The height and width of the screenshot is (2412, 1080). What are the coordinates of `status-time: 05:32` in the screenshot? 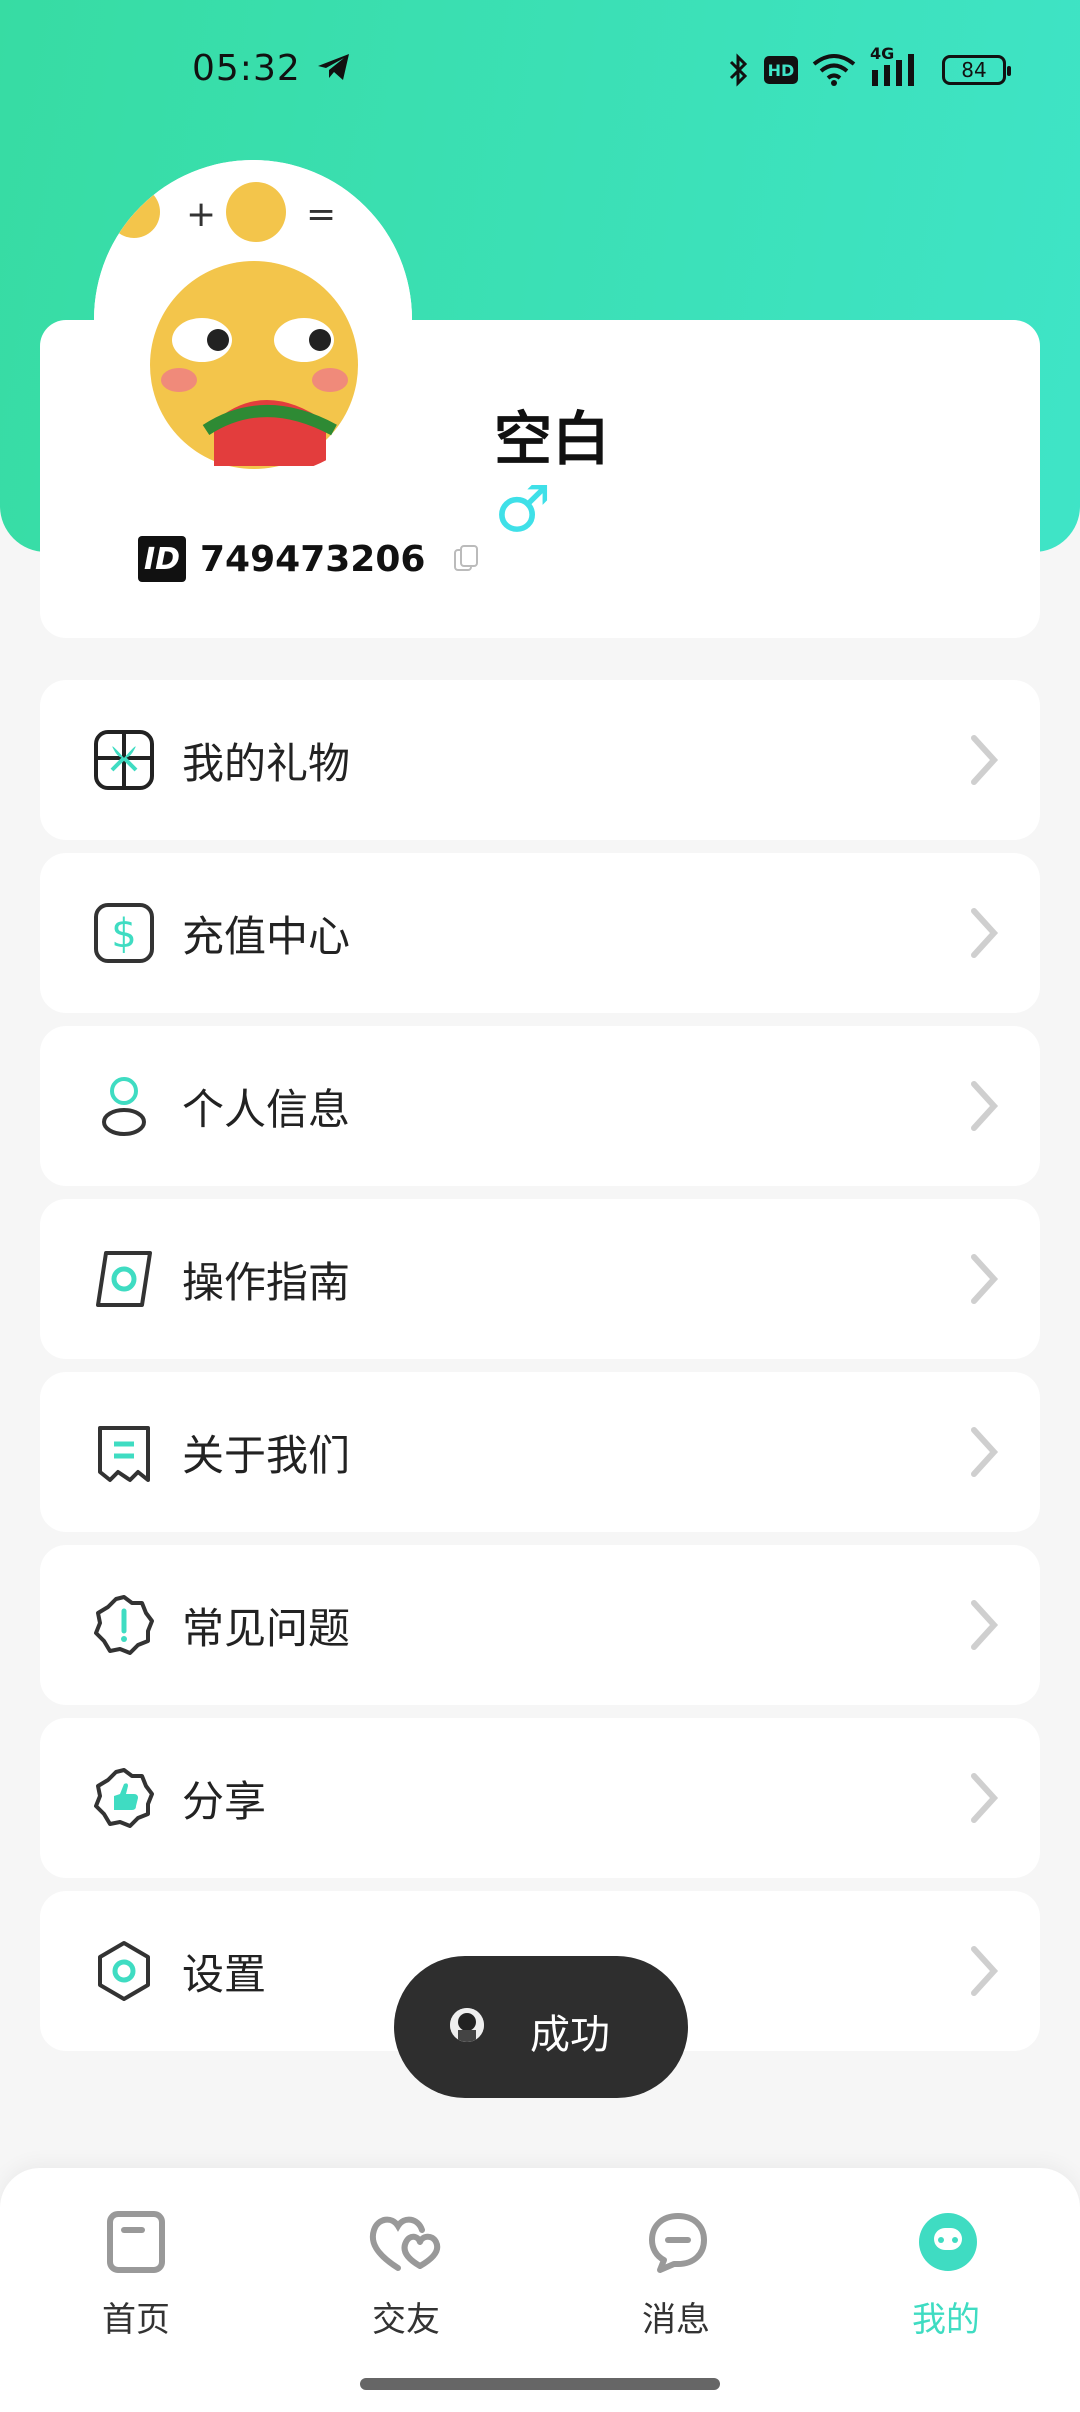 It's located at (246, 68).